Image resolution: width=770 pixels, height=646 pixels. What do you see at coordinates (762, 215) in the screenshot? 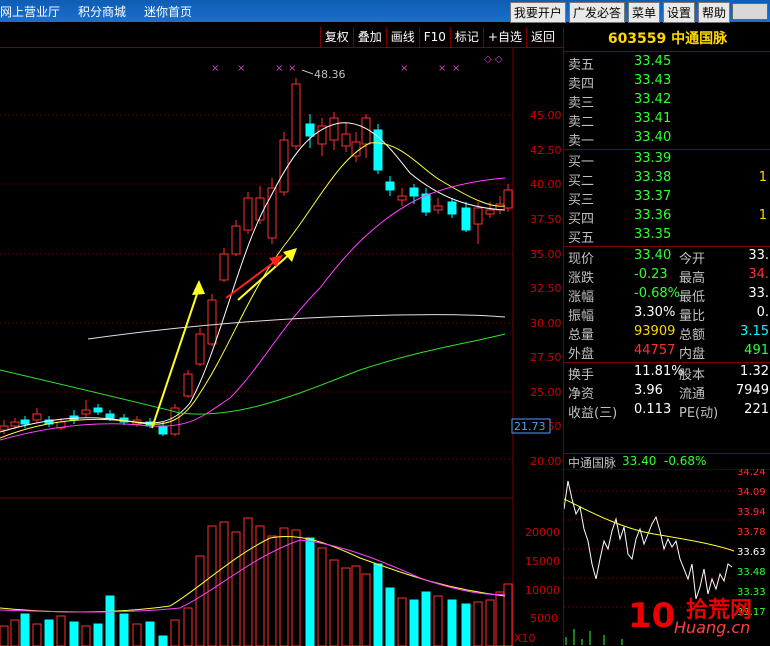
I see `order-volume: 1` at bounding box center [762, 215].